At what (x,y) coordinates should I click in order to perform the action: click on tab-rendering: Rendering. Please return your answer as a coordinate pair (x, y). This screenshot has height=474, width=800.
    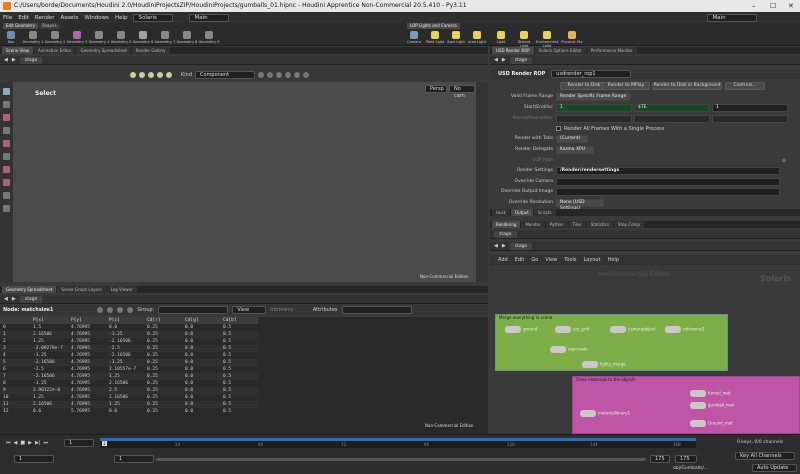
    Looking at the image, I should click on (506, 224).